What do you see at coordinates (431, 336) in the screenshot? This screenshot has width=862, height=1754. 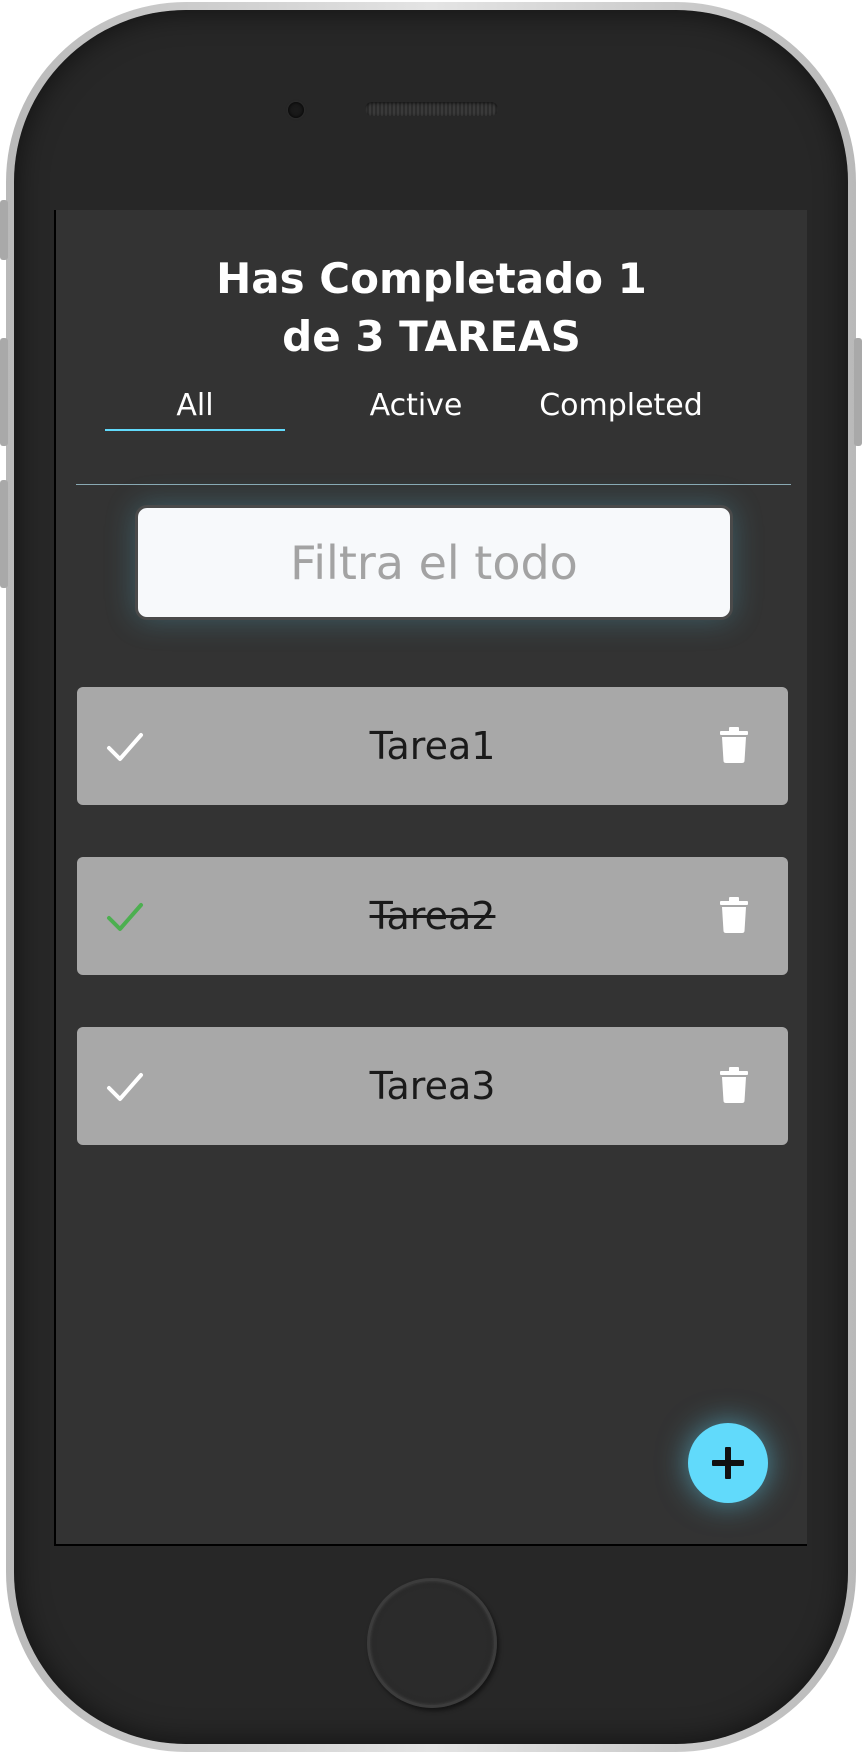 I see `title-line-2: de 3 TAREAS` at bounding box center [431, 336].